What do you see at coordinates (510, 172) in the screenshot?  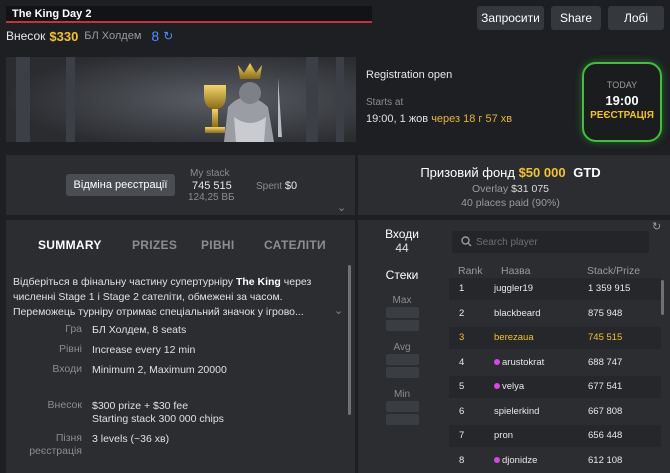 I see `prize-pool-line: Призовий фонд $50 000 GTD` at bounding box center [510, 172].